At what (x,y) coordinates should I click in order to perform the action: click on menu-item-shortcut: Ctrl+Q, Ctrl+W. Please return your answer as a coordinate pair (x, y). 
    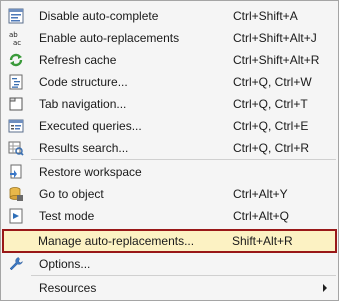
    Looking at the image, I should click on (272, 82).